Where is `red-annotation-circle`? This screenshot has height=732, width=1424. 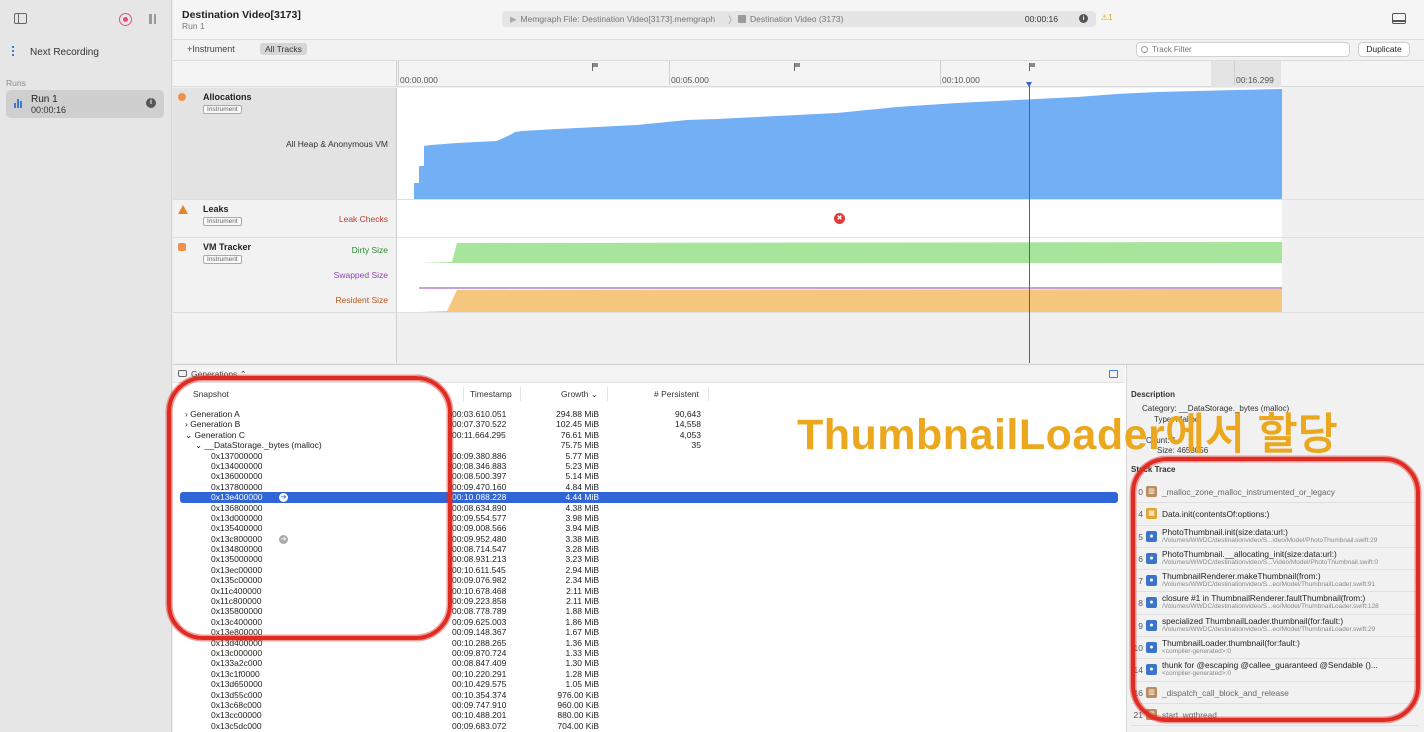
red-annotation-circle is located at coordinates (309, 508).